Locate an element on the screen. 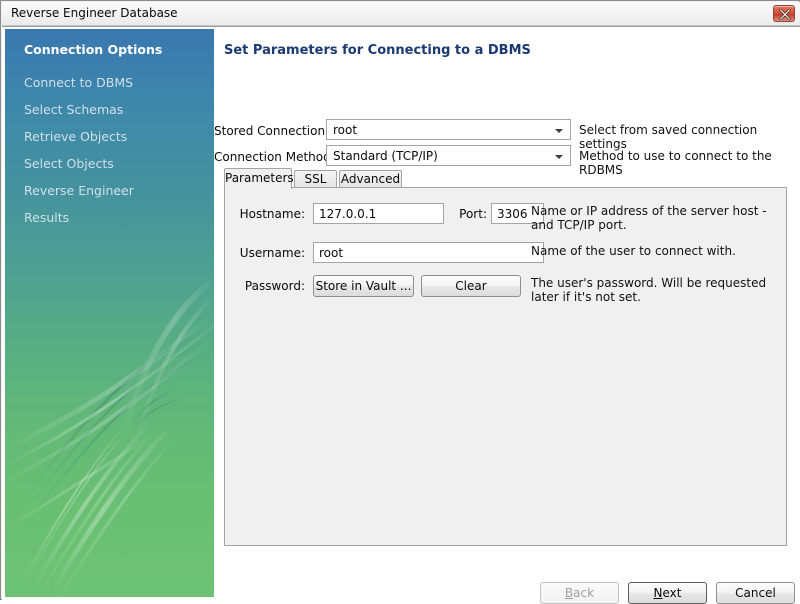  hostname-label: Hostname: is located at coordinates (272, 214).